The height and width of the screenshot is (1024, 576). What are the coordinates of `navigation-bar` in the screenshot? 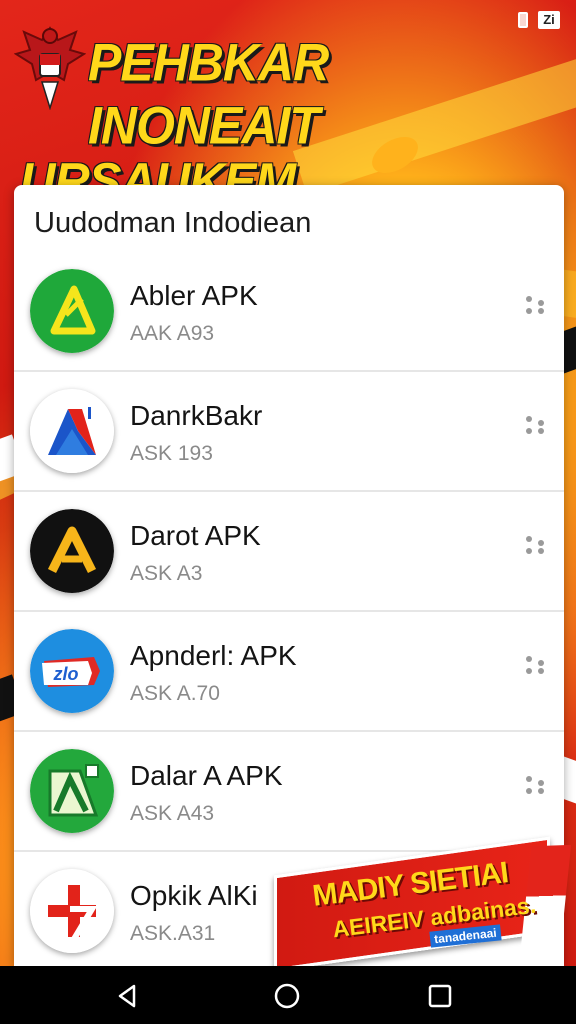 It's located at (288, 995).